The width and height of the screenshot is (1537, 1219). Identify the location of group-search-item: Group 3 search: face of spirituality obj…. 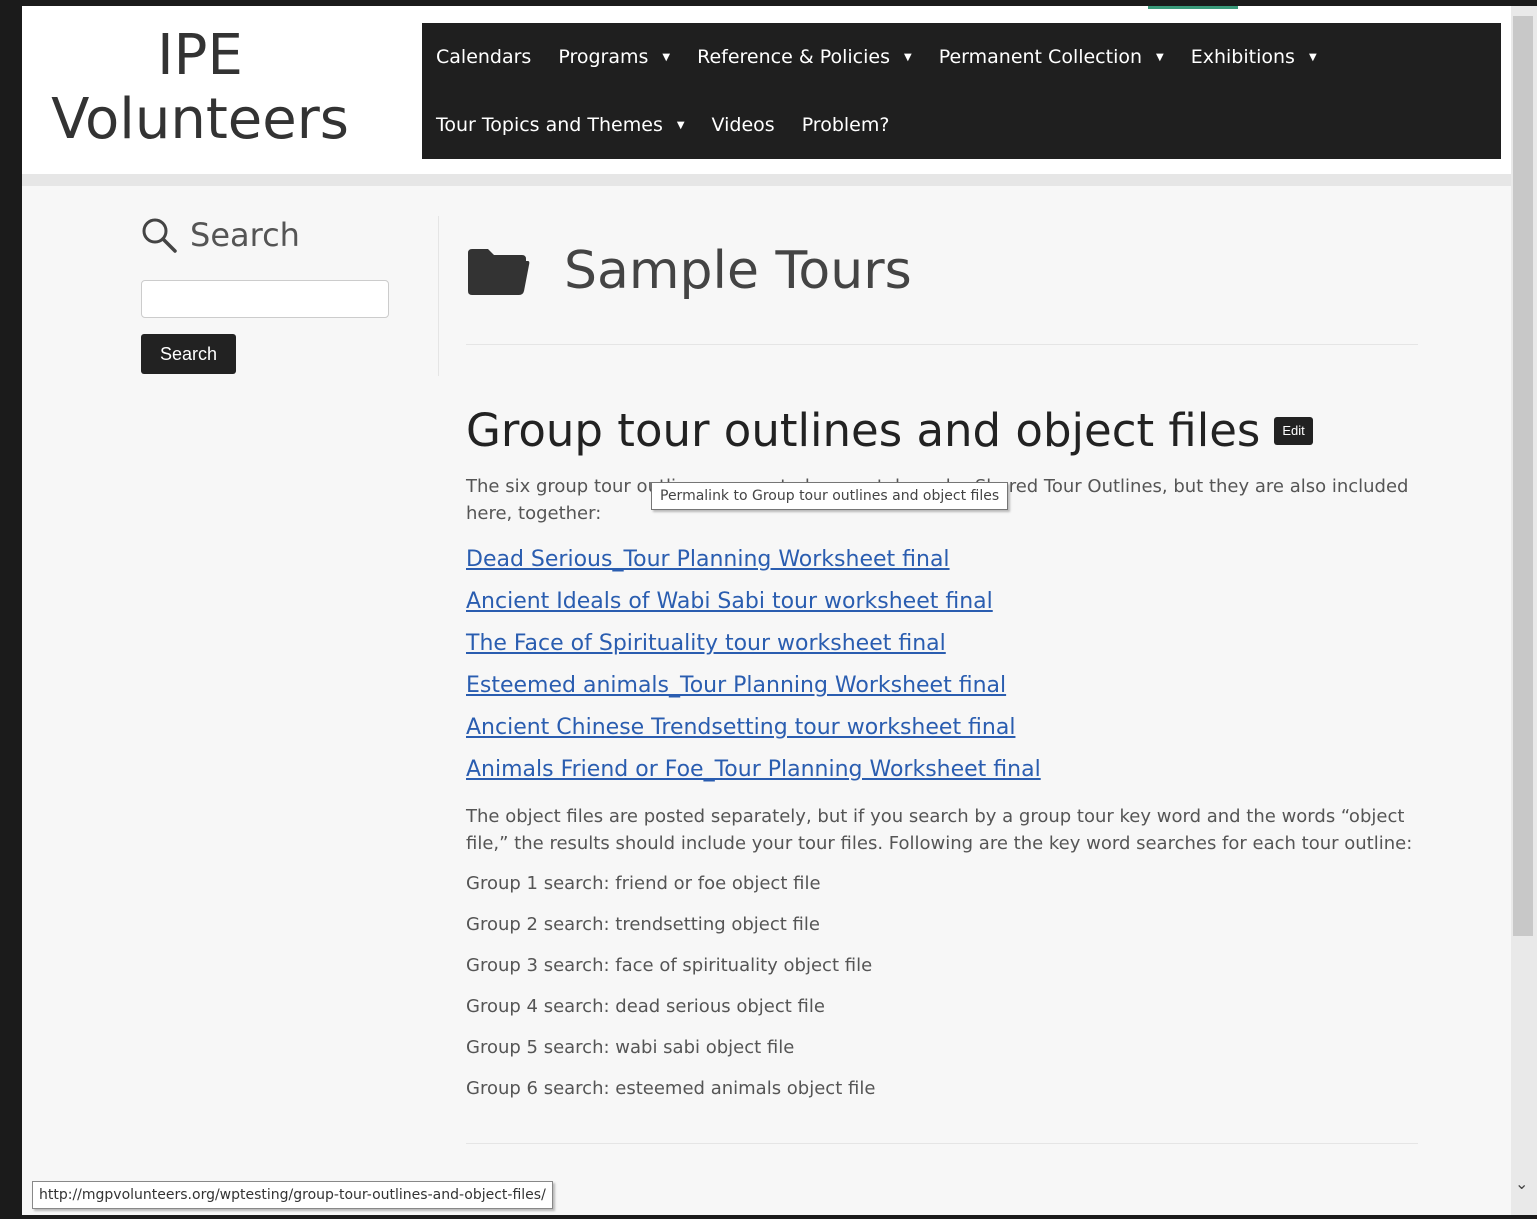
(669, 965).